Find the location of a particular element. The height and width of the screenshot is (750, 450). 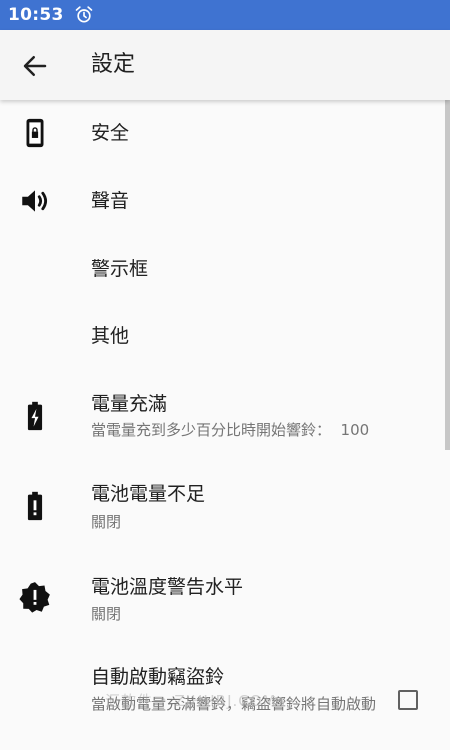

battery-alert-icon is located at coordinates (35, 506).